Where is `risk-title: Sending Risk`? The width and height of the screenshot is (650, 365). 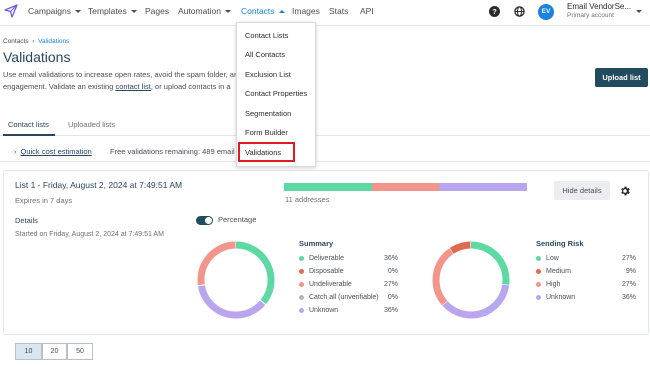
risk-title: Sending Risk is located at coordinates (560, 243).